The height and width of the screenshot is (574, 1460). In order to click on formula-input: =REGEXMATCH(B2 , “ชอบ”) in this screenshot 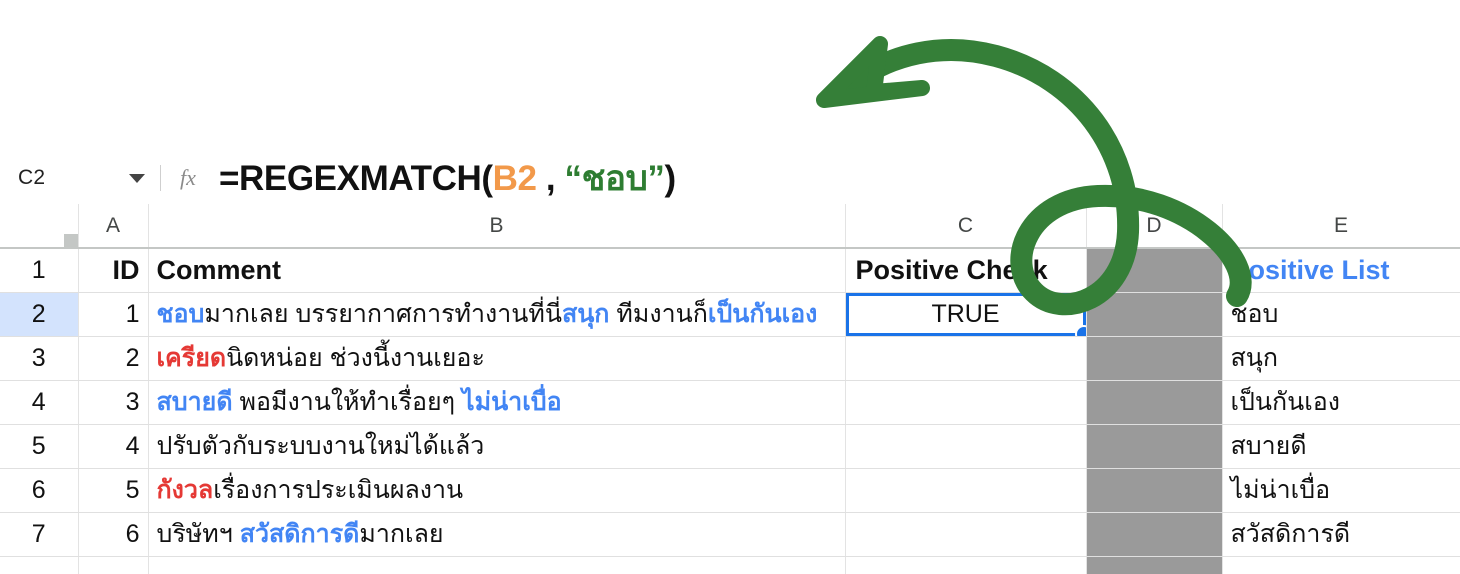, I will do `click(447, 178)`.